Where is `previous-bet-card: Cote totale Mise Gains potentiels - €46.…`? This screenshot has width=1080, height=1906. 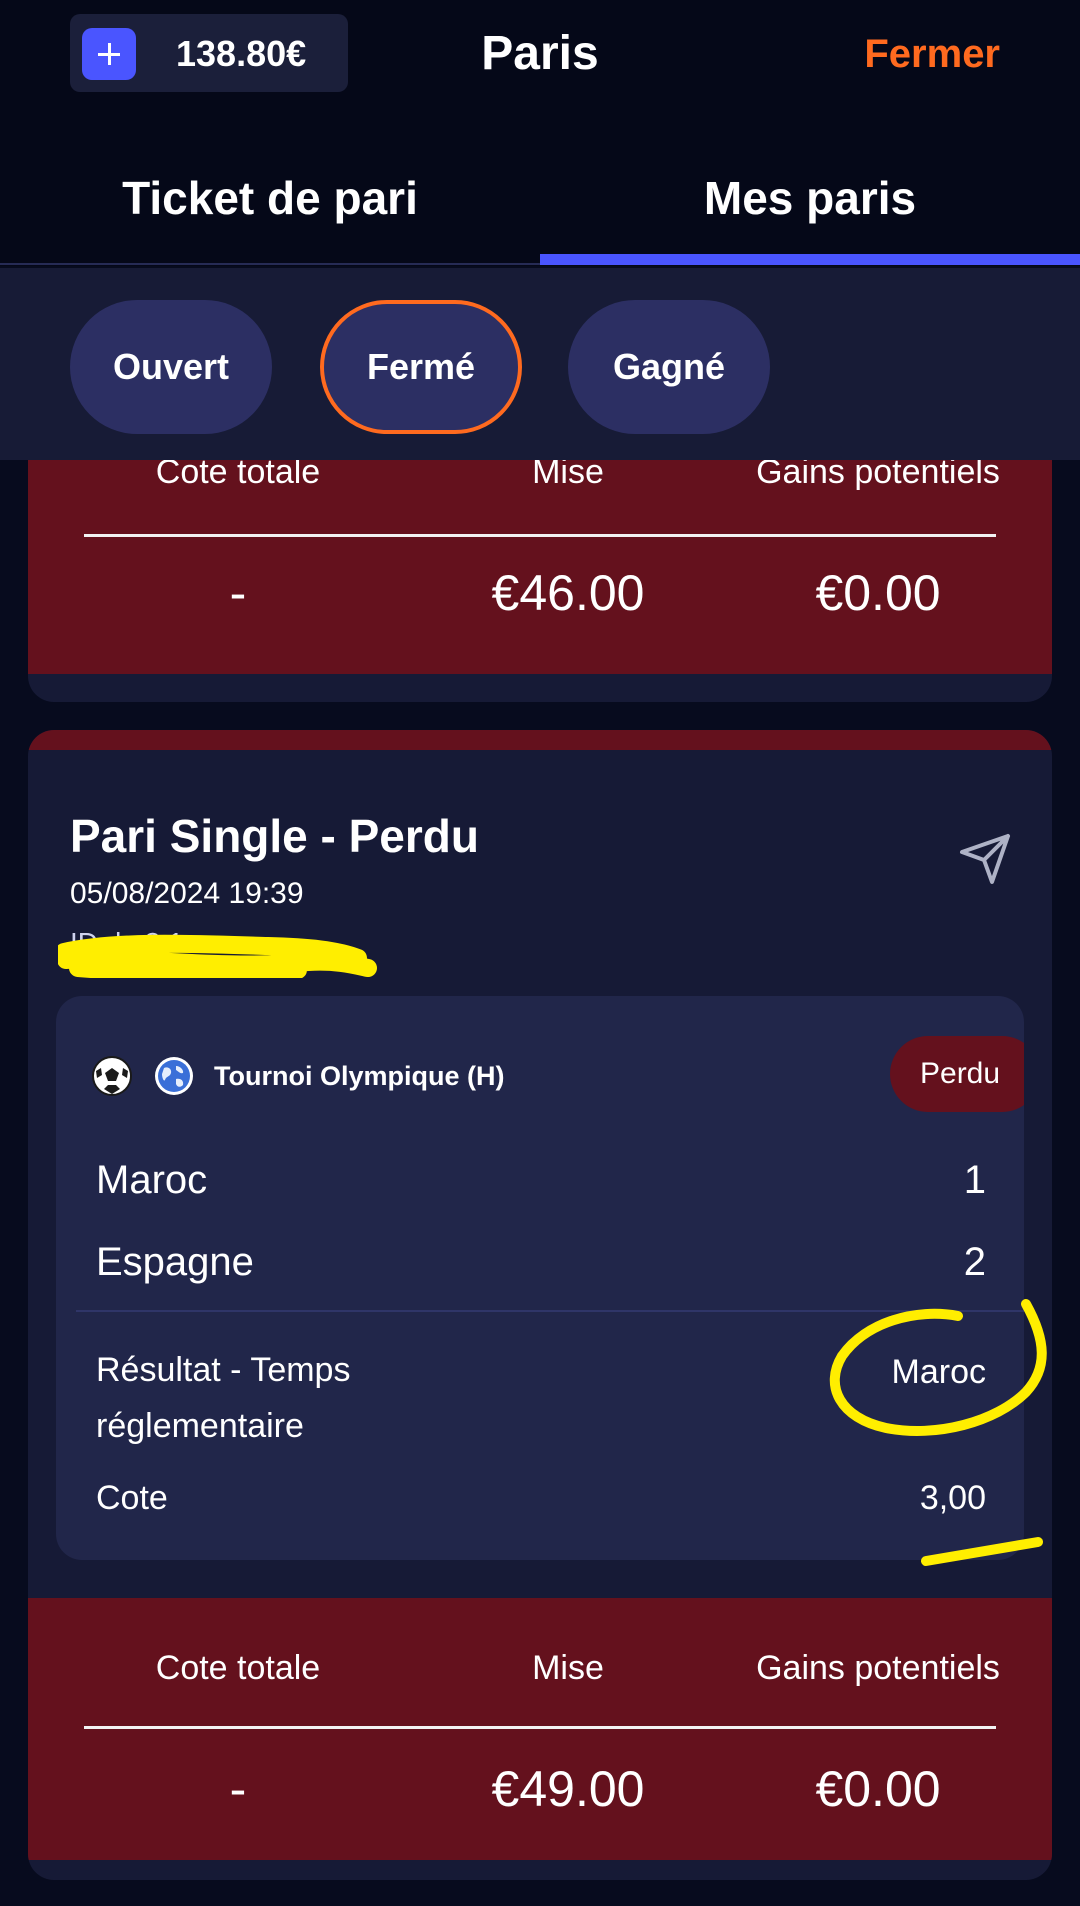 previous-bet-card: Cote totale Mise Gains potentiels - €46.… is located at coordinates (540, 566).